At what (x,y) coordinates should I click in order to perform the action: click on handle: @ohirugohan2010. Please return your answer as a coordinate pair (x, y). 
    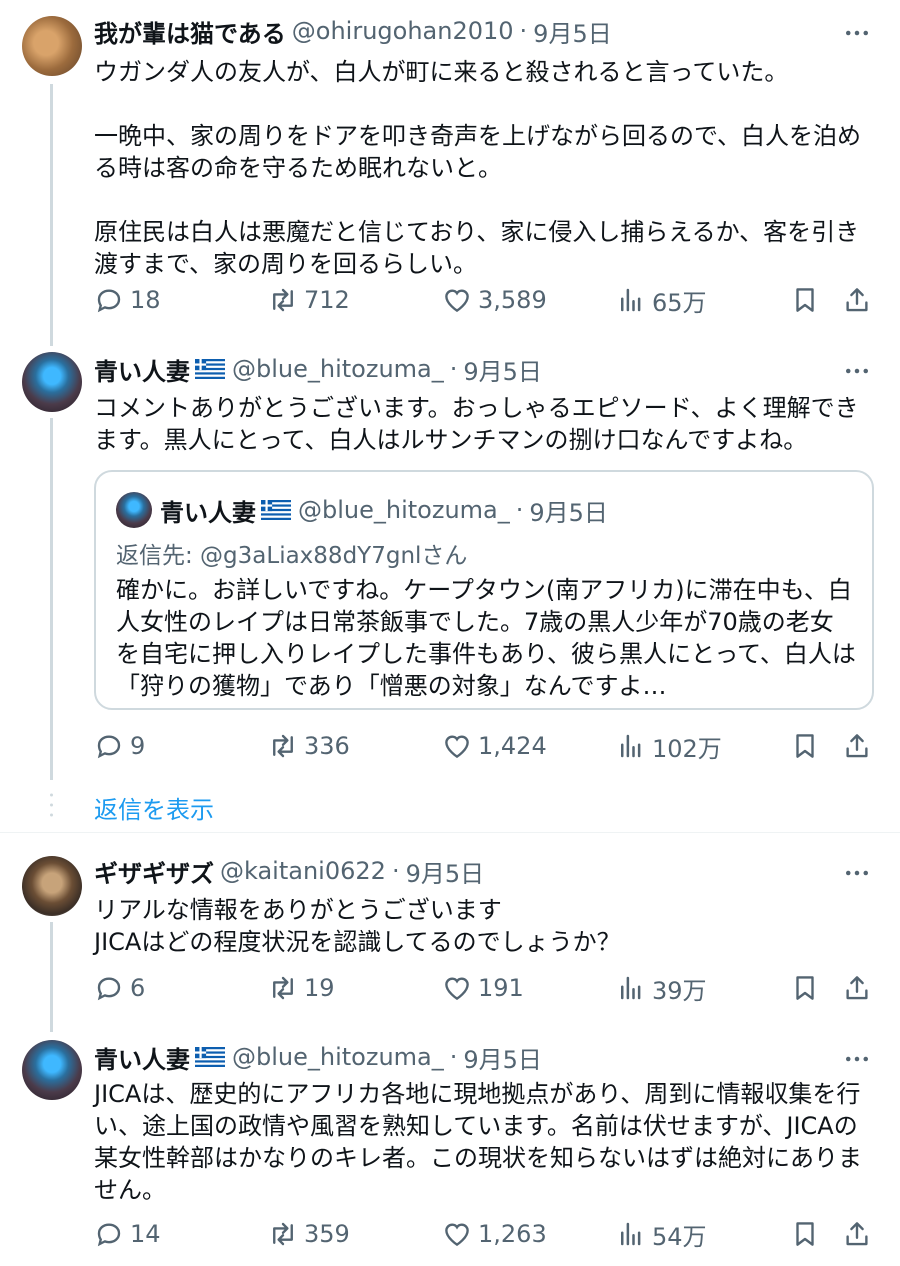
    Looking at the image, I should click on (403, 31).